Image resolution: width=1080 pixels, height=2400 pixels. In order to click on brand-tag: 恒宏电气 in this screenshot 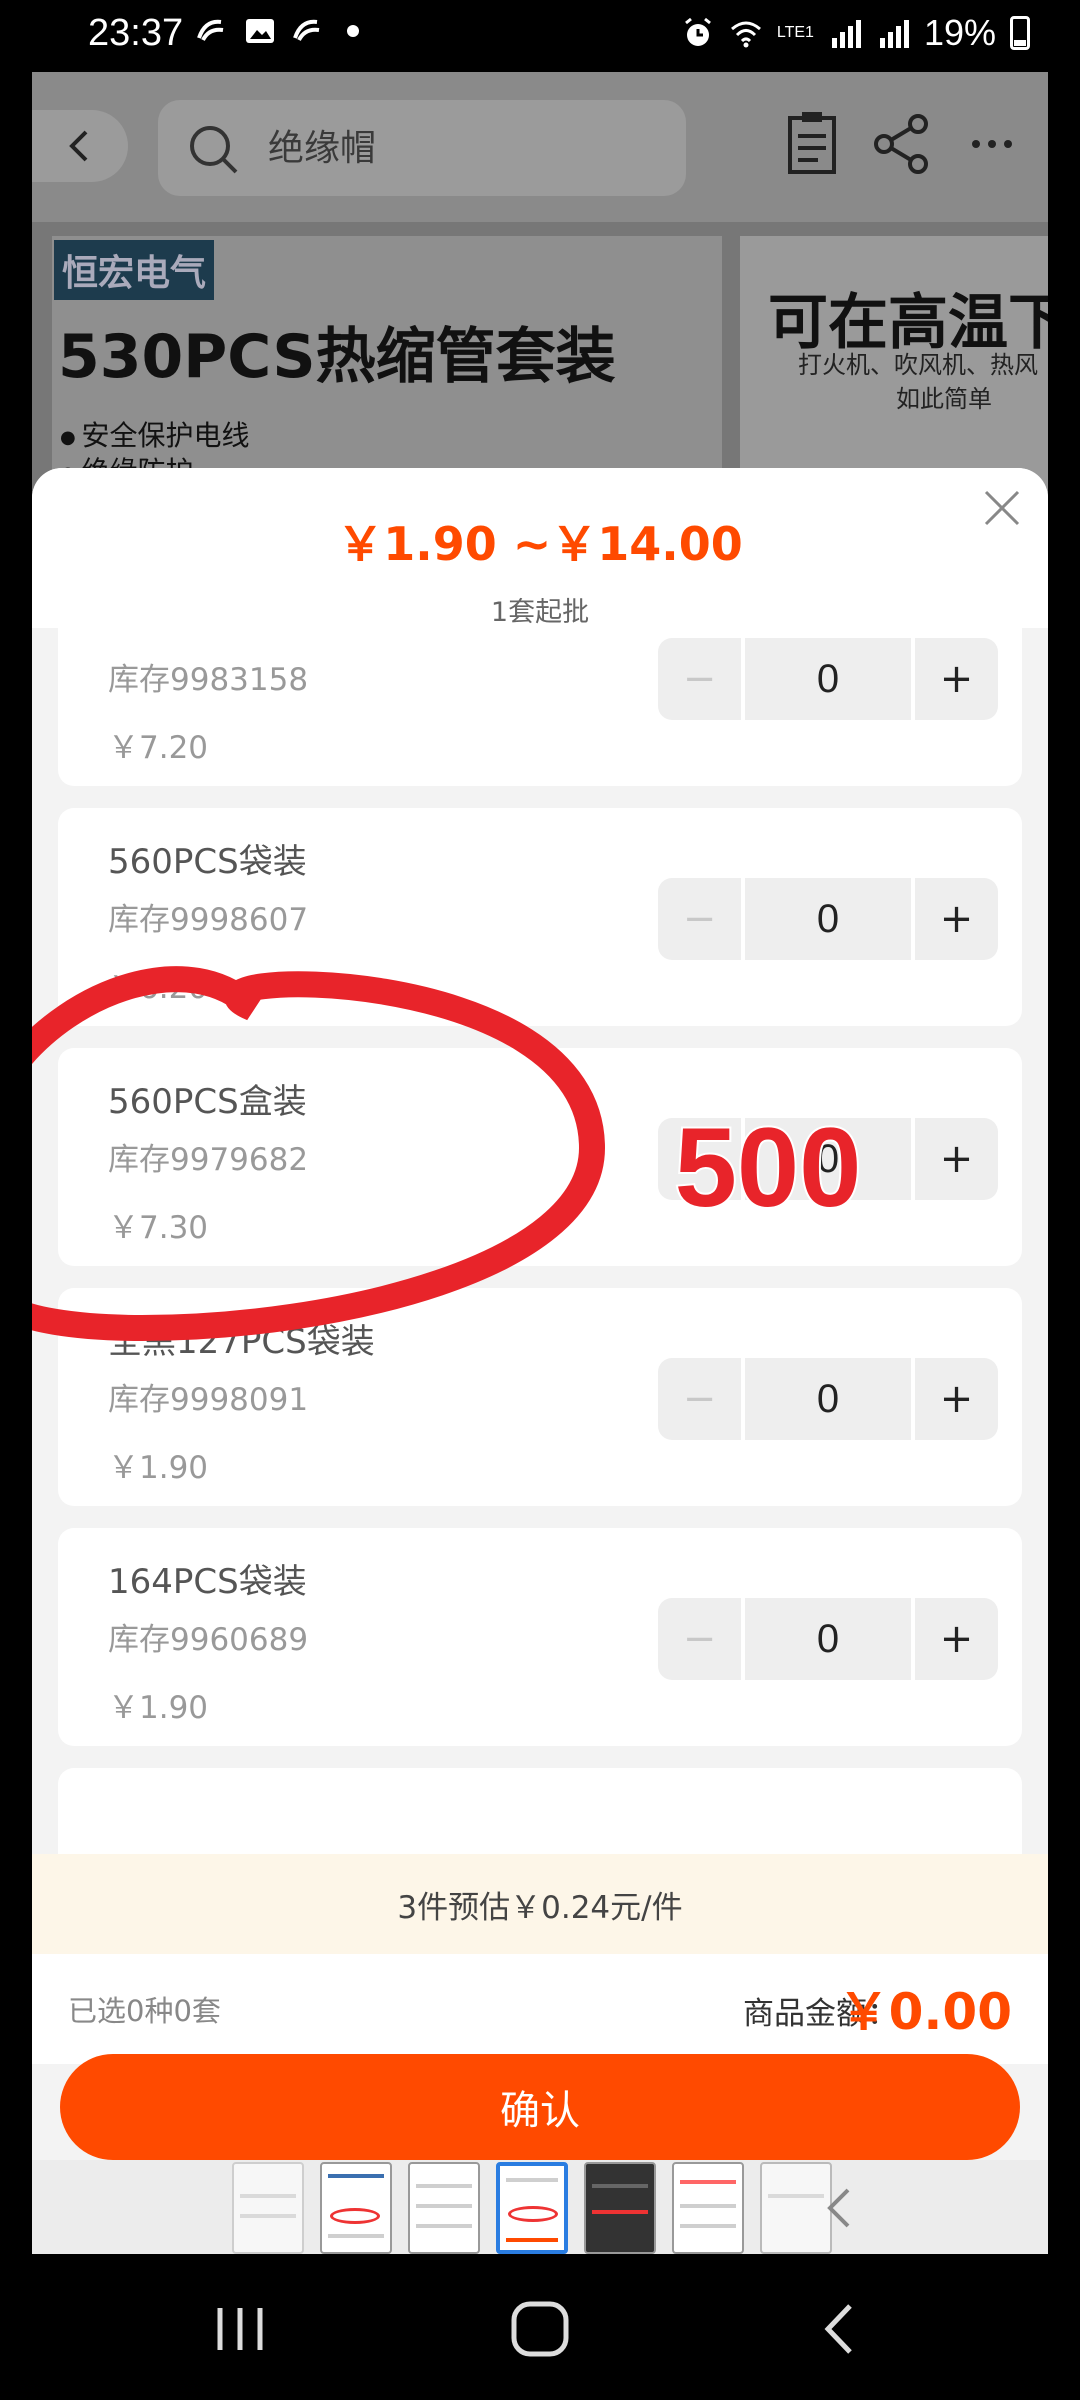, I will do `click(134, 270)`.